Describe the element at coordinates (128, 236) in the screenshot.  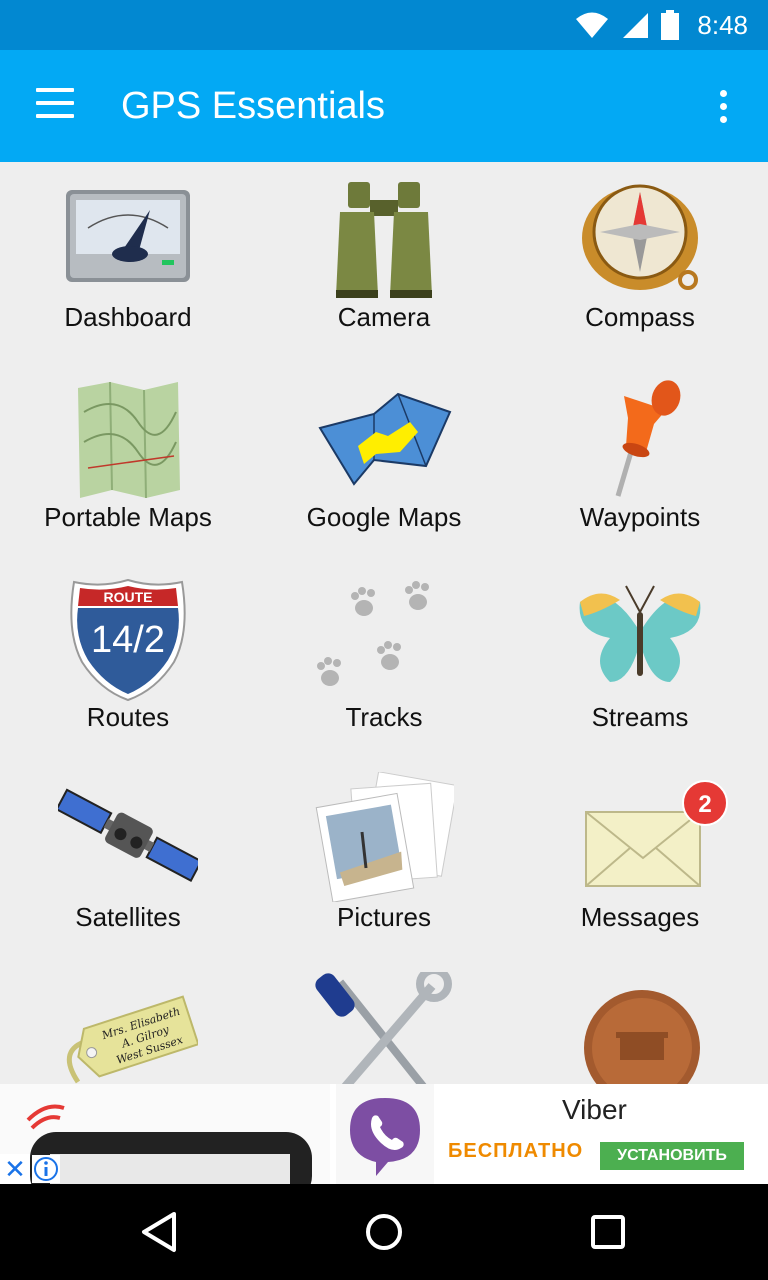
I see `dashboard-gauge-icon` at that location.